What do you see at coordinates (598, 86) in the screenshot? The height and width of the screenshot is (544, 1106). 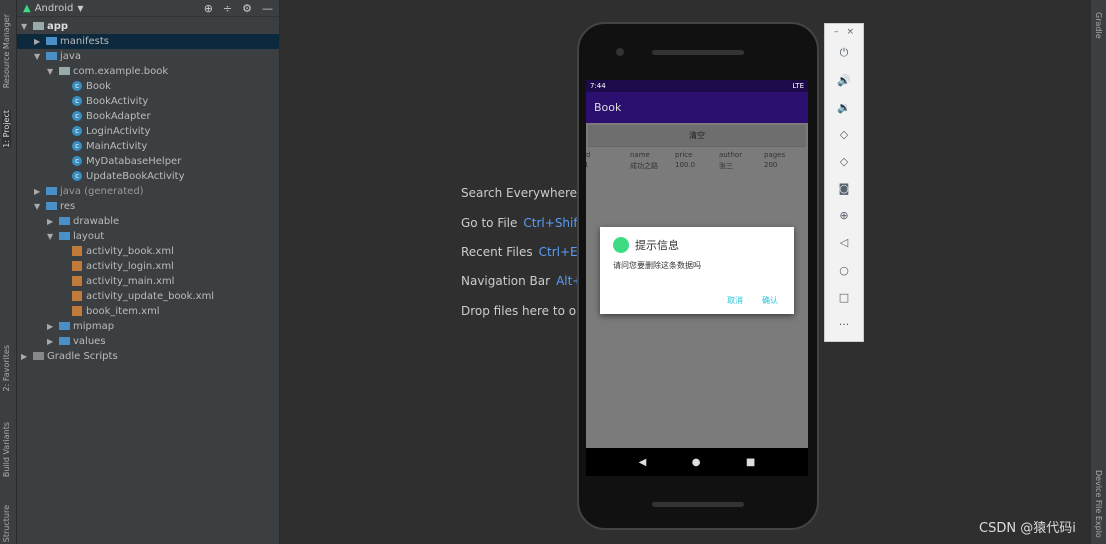 I see `status-time: 7:44` at bounding box center [598, 86].